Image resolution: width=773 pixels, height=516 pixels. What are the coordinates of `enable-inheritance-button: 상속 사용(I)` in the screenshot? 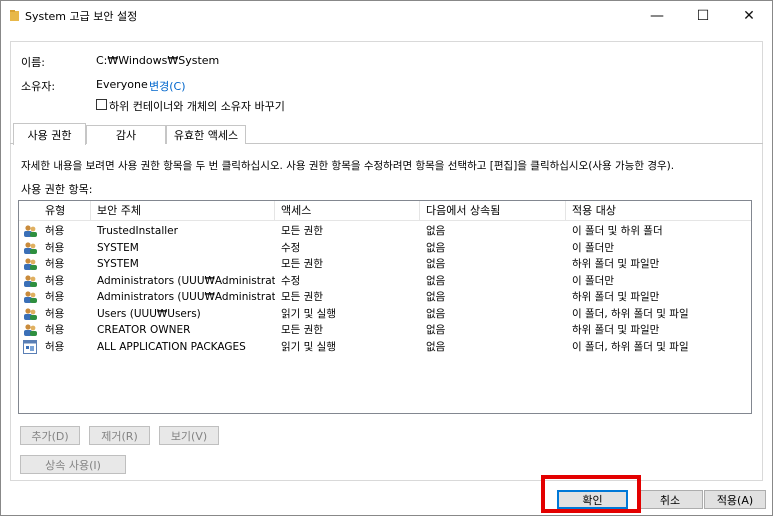 It's located at (73, 464).